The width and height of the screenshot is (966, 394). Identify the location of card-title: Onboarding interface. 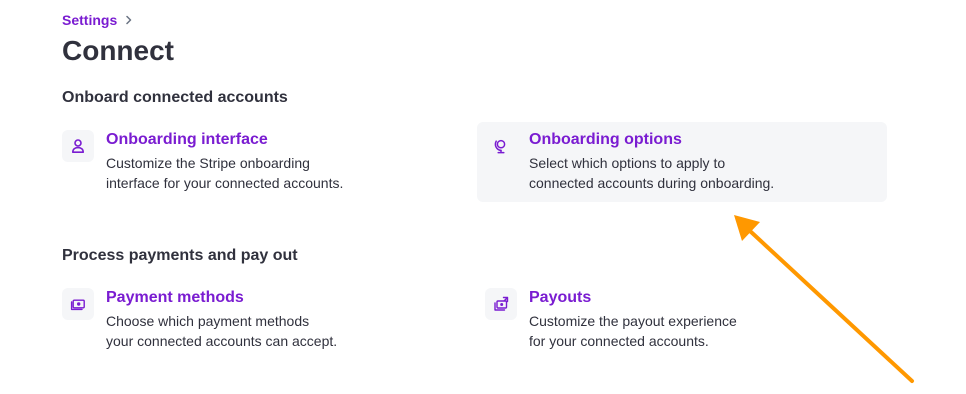
(224, 140).